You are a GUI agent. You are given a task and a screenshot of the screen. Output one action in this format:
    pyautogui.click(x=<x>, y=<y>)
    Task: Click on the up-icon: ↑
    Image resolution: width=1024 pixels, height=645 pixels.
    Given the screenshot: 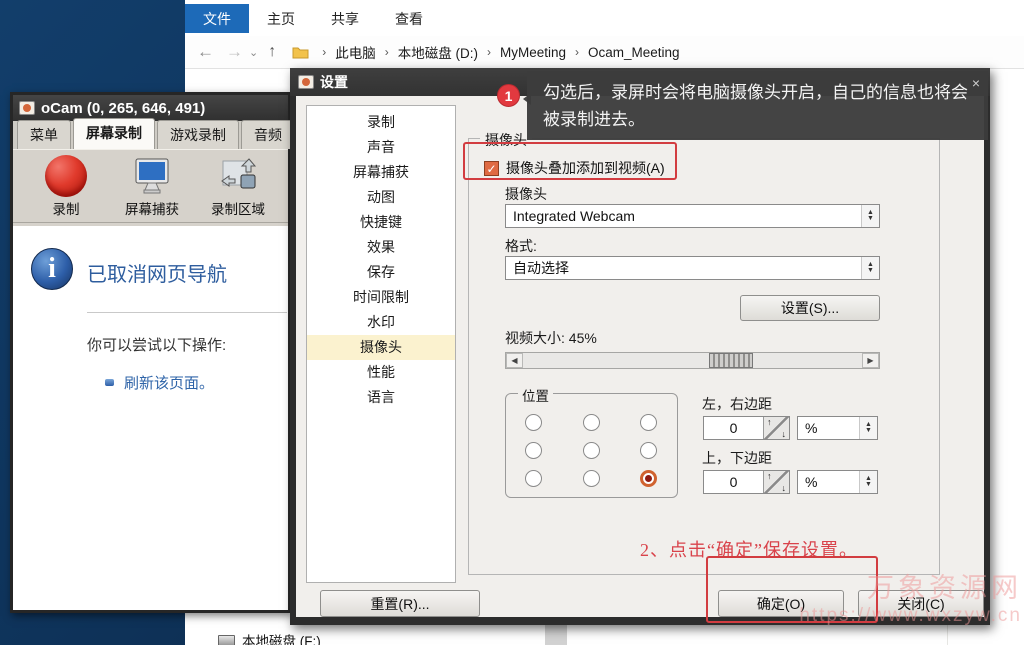 What is the action you would take?
    pyautogui.click(x=272, y=52)
    